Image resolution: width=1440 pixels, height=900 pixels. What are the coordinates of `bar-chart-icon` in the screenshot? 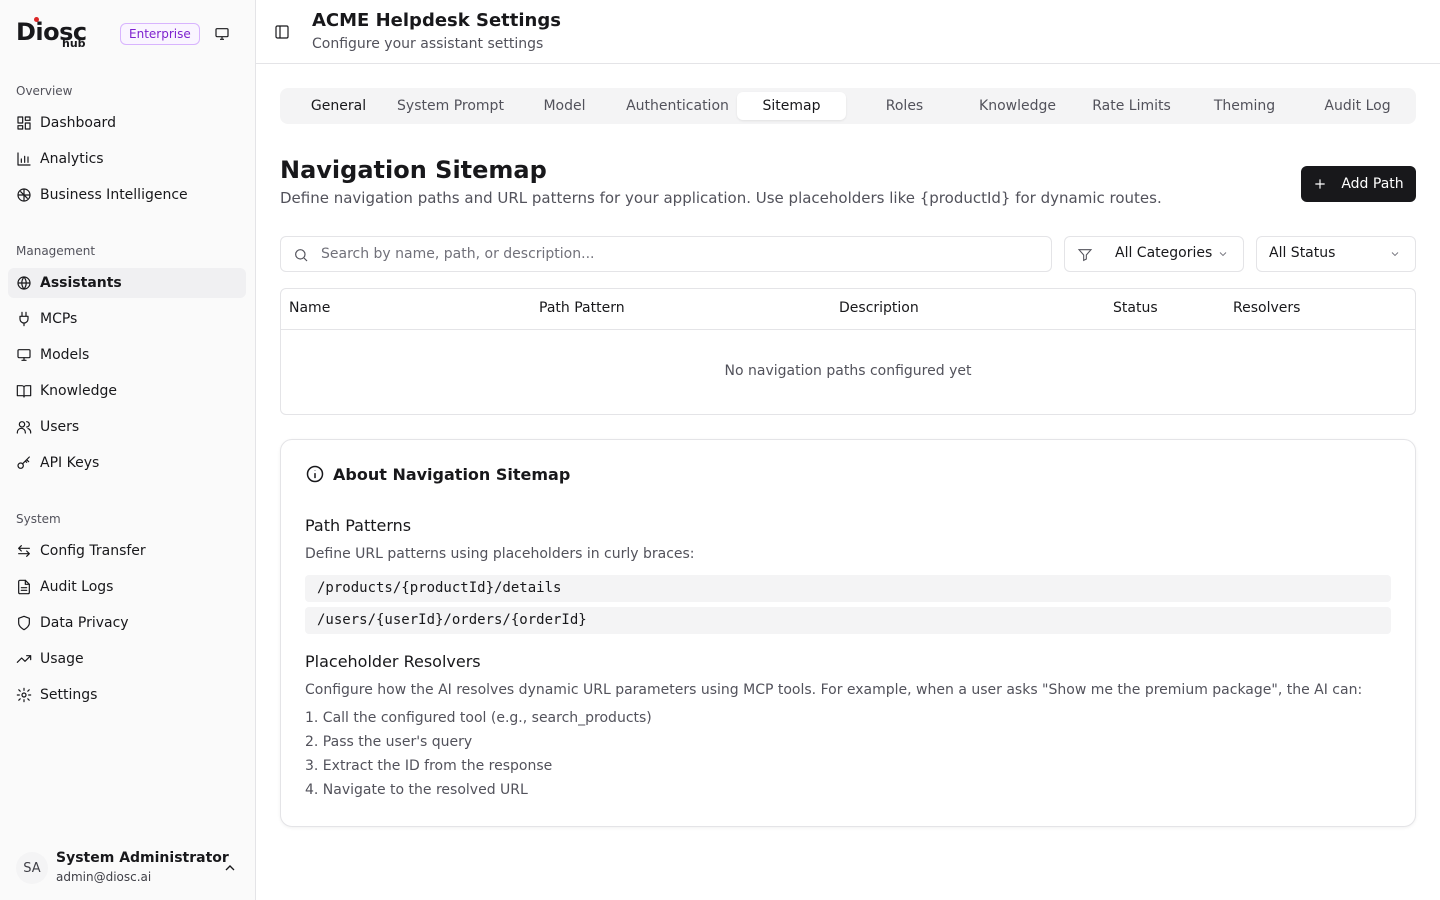 It's located at (24, 159).